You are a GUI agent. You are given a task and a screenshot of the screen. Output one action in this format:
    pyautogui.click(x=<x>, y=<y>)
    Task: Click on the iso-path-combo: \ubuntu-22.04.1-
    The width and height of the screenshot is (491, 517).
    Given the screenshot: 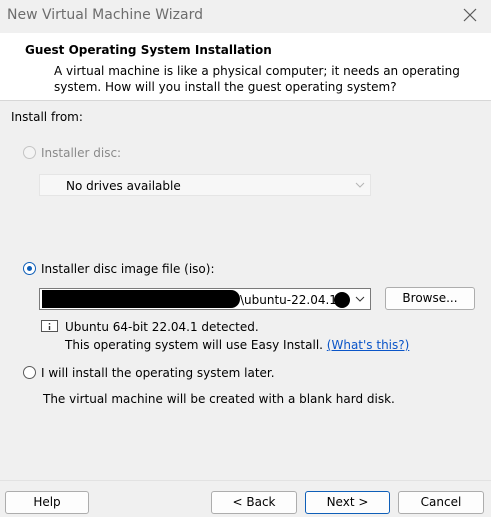 What is the action you would take?
    pyautogui.click(x=205, y=299)
    